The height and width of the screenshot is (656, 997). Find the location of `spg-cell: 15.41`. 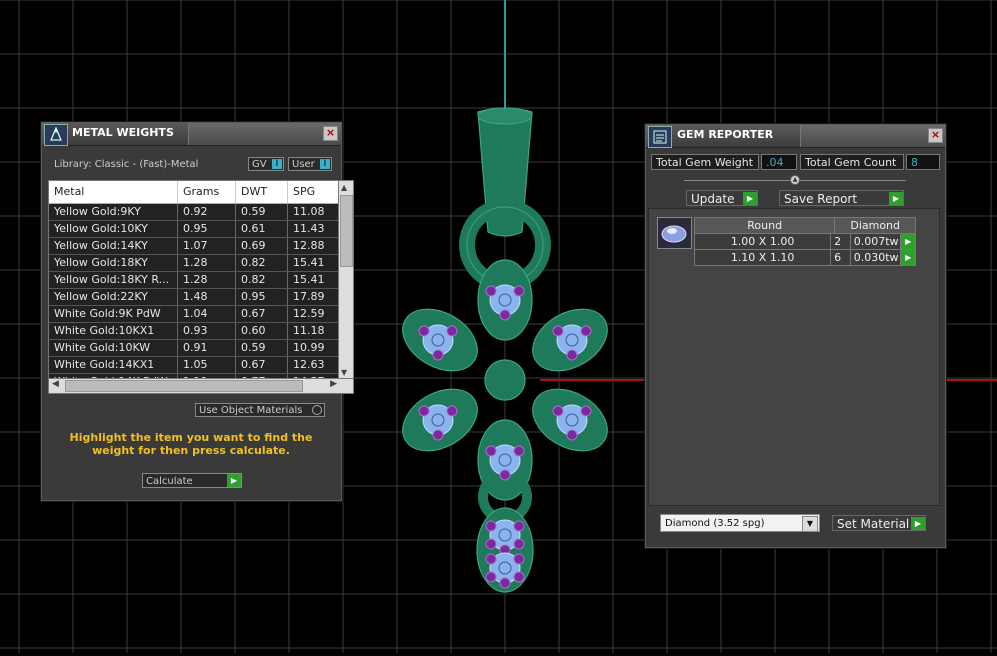

spg-cell: 15.41 is located at coordinates (313, 263).